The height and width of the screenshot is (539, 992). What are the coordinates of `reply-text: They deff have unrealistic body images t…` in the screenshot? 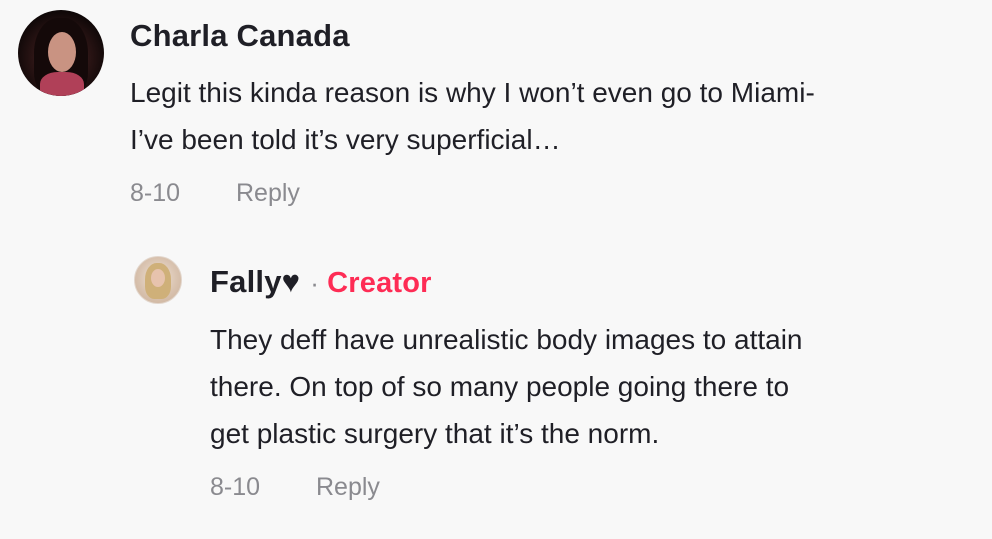 It's located at (506, 386).